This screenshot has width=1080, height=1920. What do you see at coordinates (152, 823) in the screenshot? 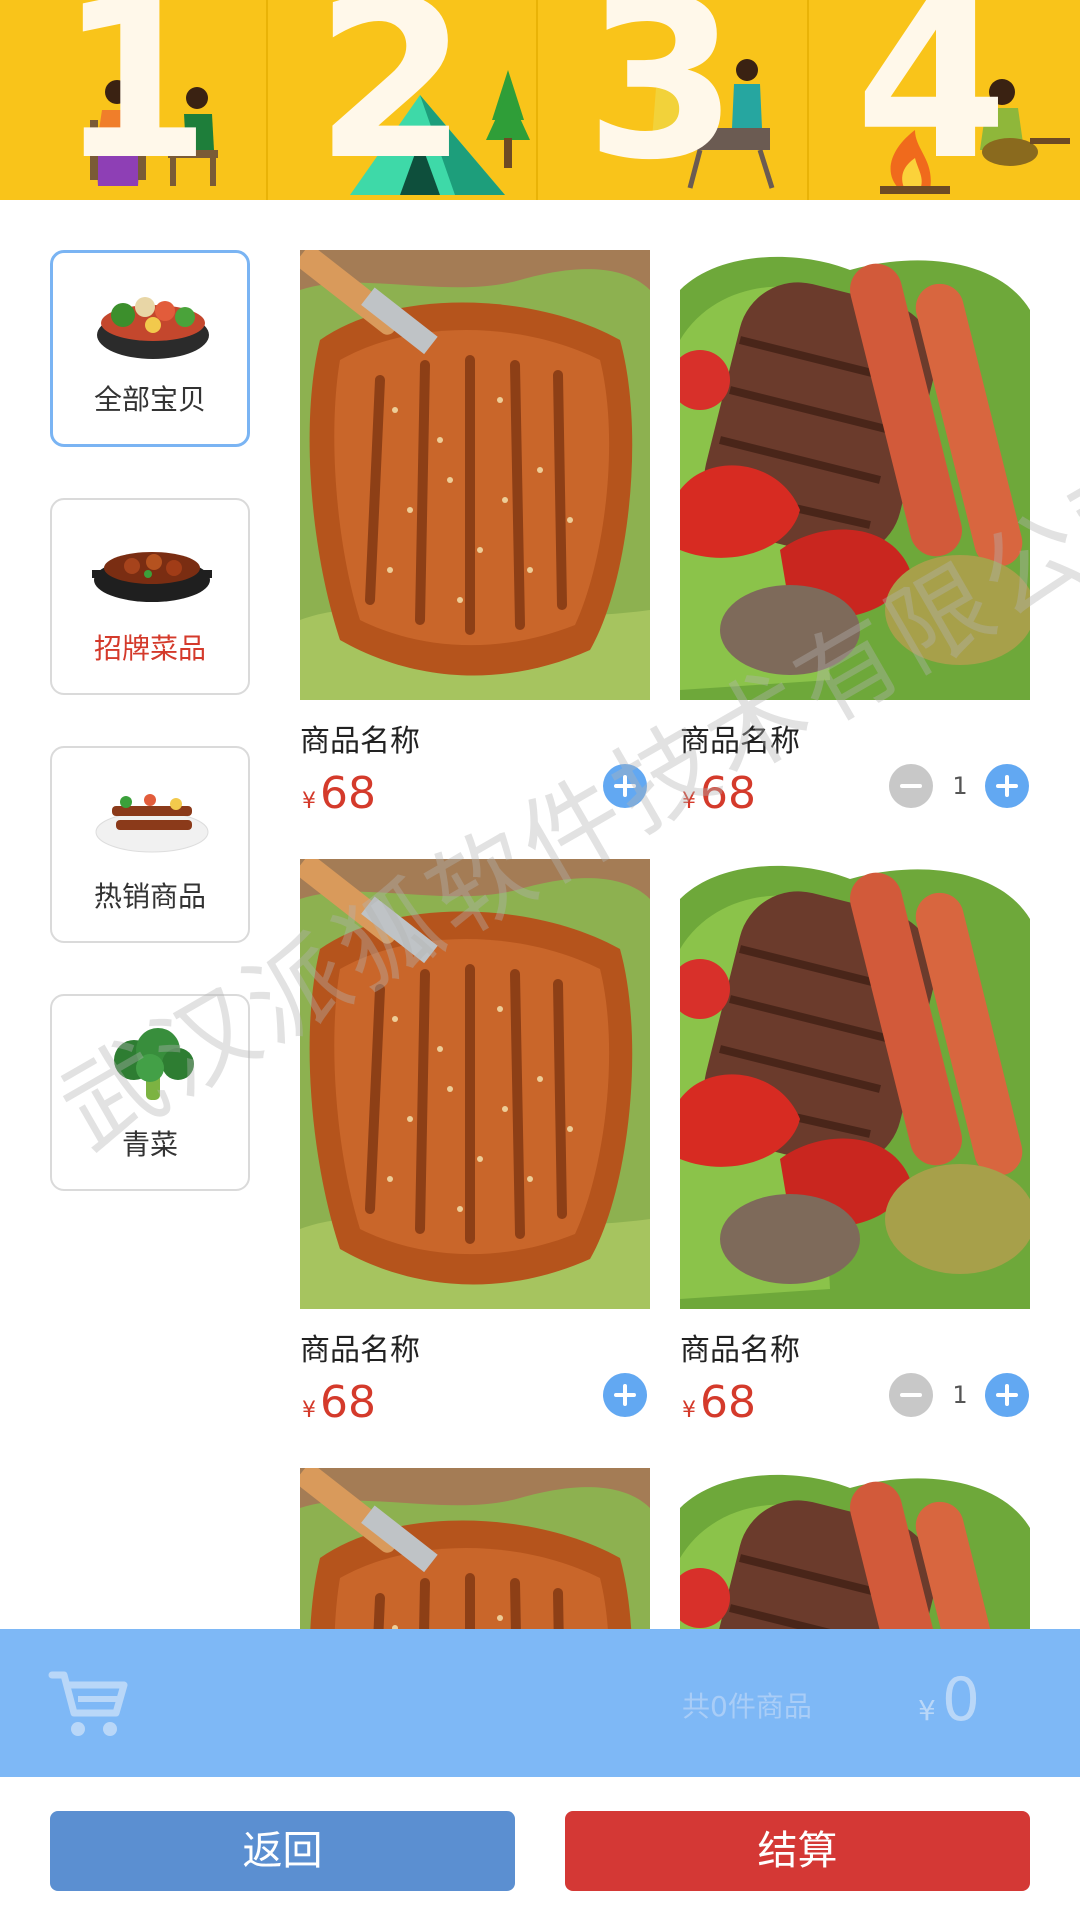
I see `skewers-plate-icon` at bounding box center [152, 823].